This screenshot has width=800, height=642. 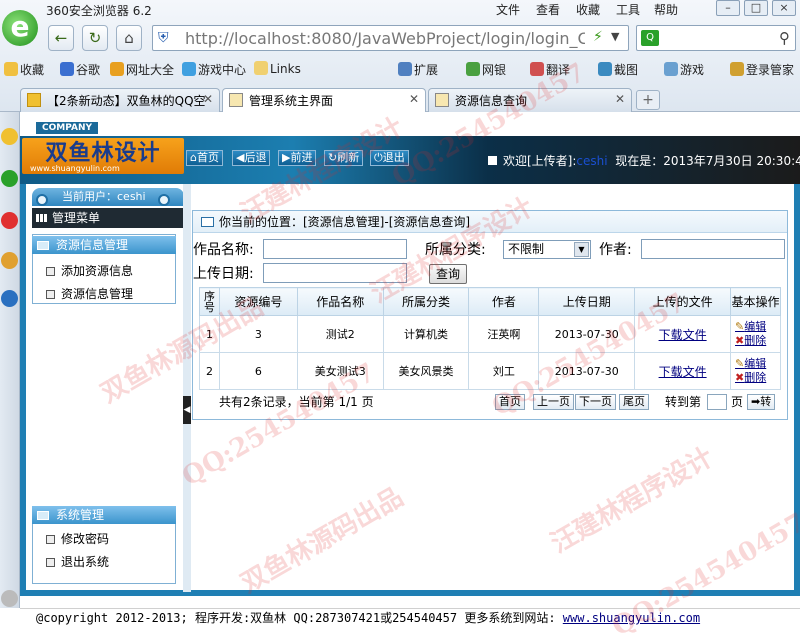 What do you see at coordinates (80, 69) in the screenshot?
I see `favorites-google: 谷歌` at bounding box center [80, 69].